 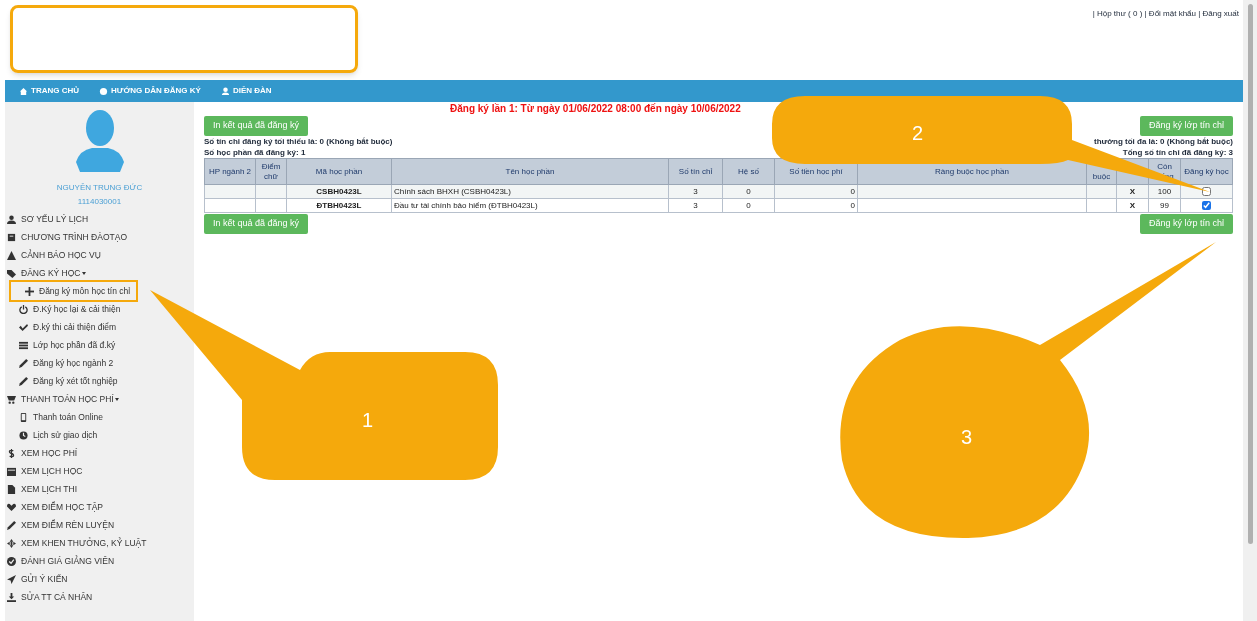 What do you see at coordinates (271, 171) in the screenshot?
I see `column-header: Điểm chữ` at bounding box center [271, 171].